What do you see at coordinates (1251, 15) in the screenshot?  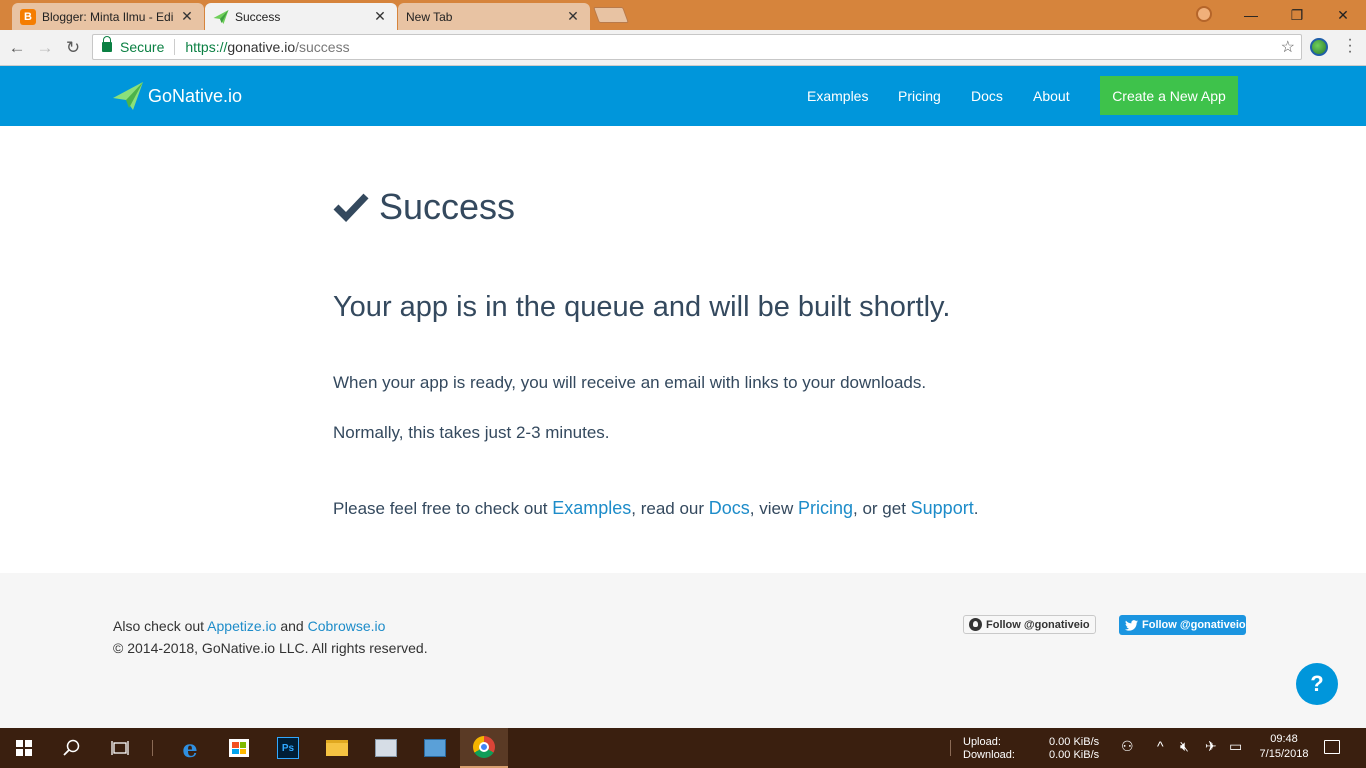 I see `minimize-icon: —` at bounding box center [1251, 15].